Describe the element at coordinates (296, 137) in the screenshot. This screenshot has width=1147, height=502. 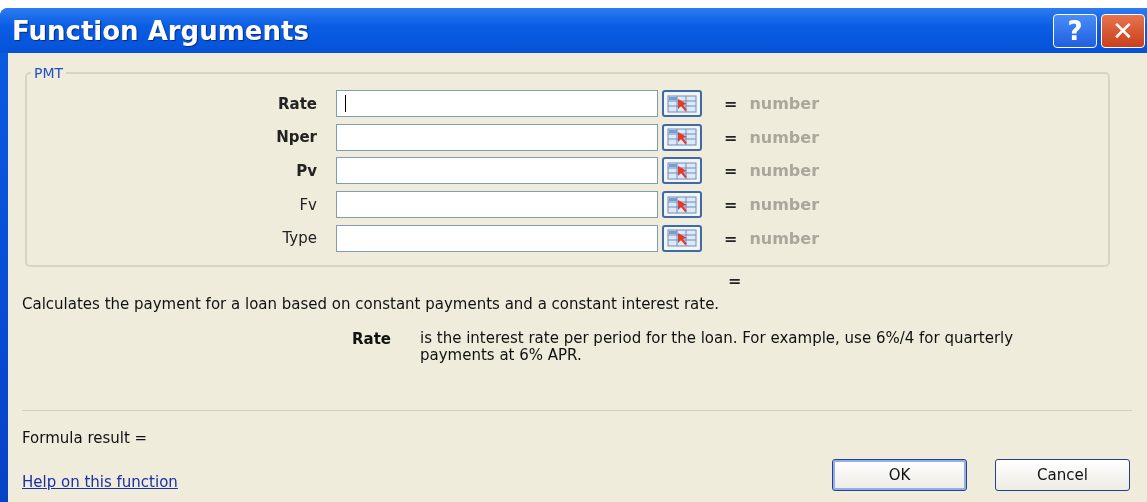
I see `argument-label: Nper` at that location.